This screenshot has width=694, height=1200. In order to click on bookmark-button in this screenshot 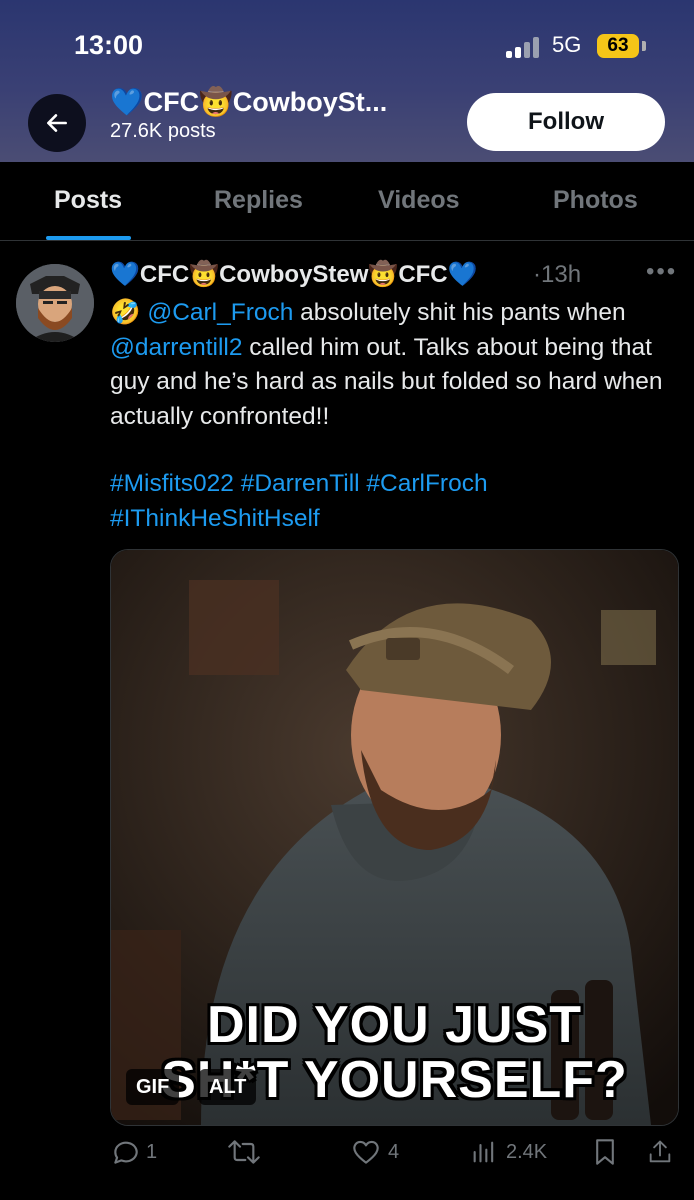, I will do `click(605, 1152)`.